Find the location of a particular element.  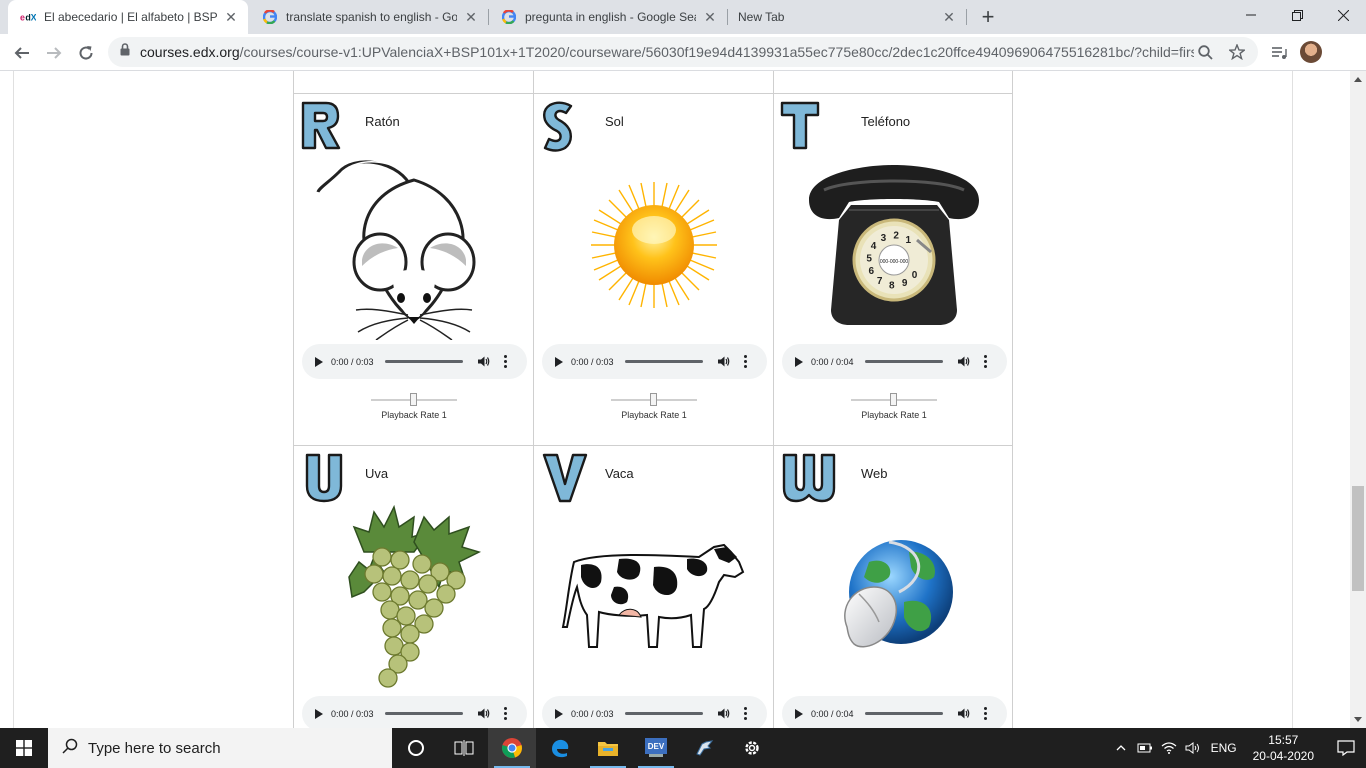

forward-button is located at coordinates (54, 53).